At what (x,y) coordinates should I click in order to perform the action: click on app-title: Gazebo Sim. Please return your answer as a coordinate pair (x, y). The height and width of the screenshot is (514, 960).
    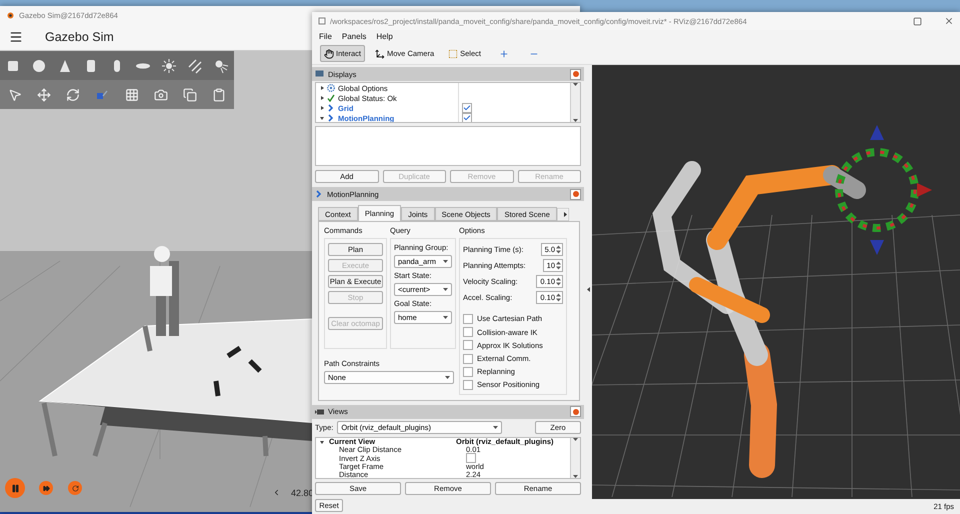
    Looking at the image, I should click on (79, 37).